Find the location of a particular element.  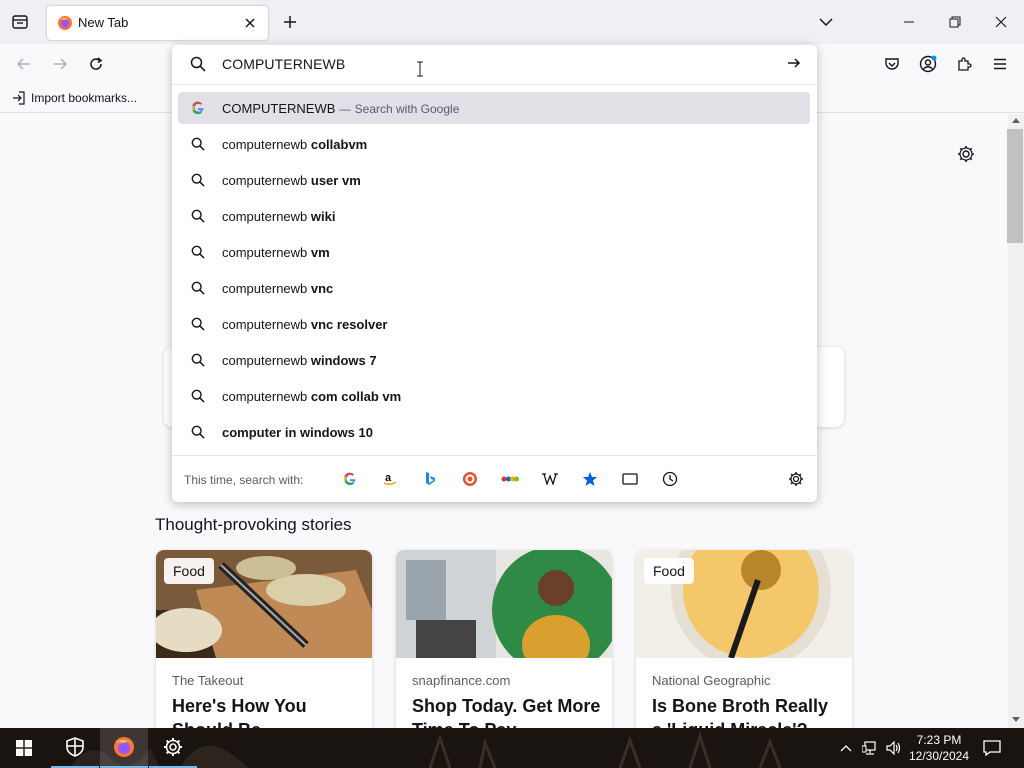

story-source: snapfinance.com is located at coordinates (461, 680).